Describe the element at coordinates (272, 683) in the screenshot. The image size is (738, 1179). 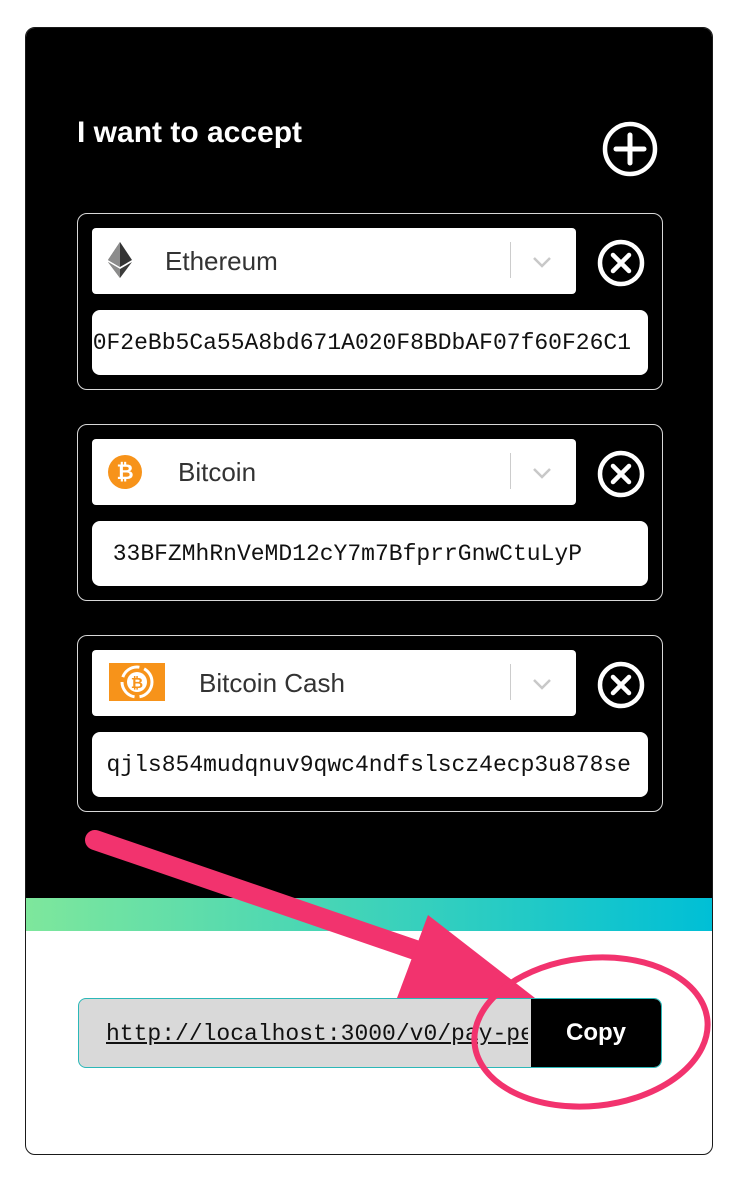
I see `currency-name: Bitcoin Cash` at that location.